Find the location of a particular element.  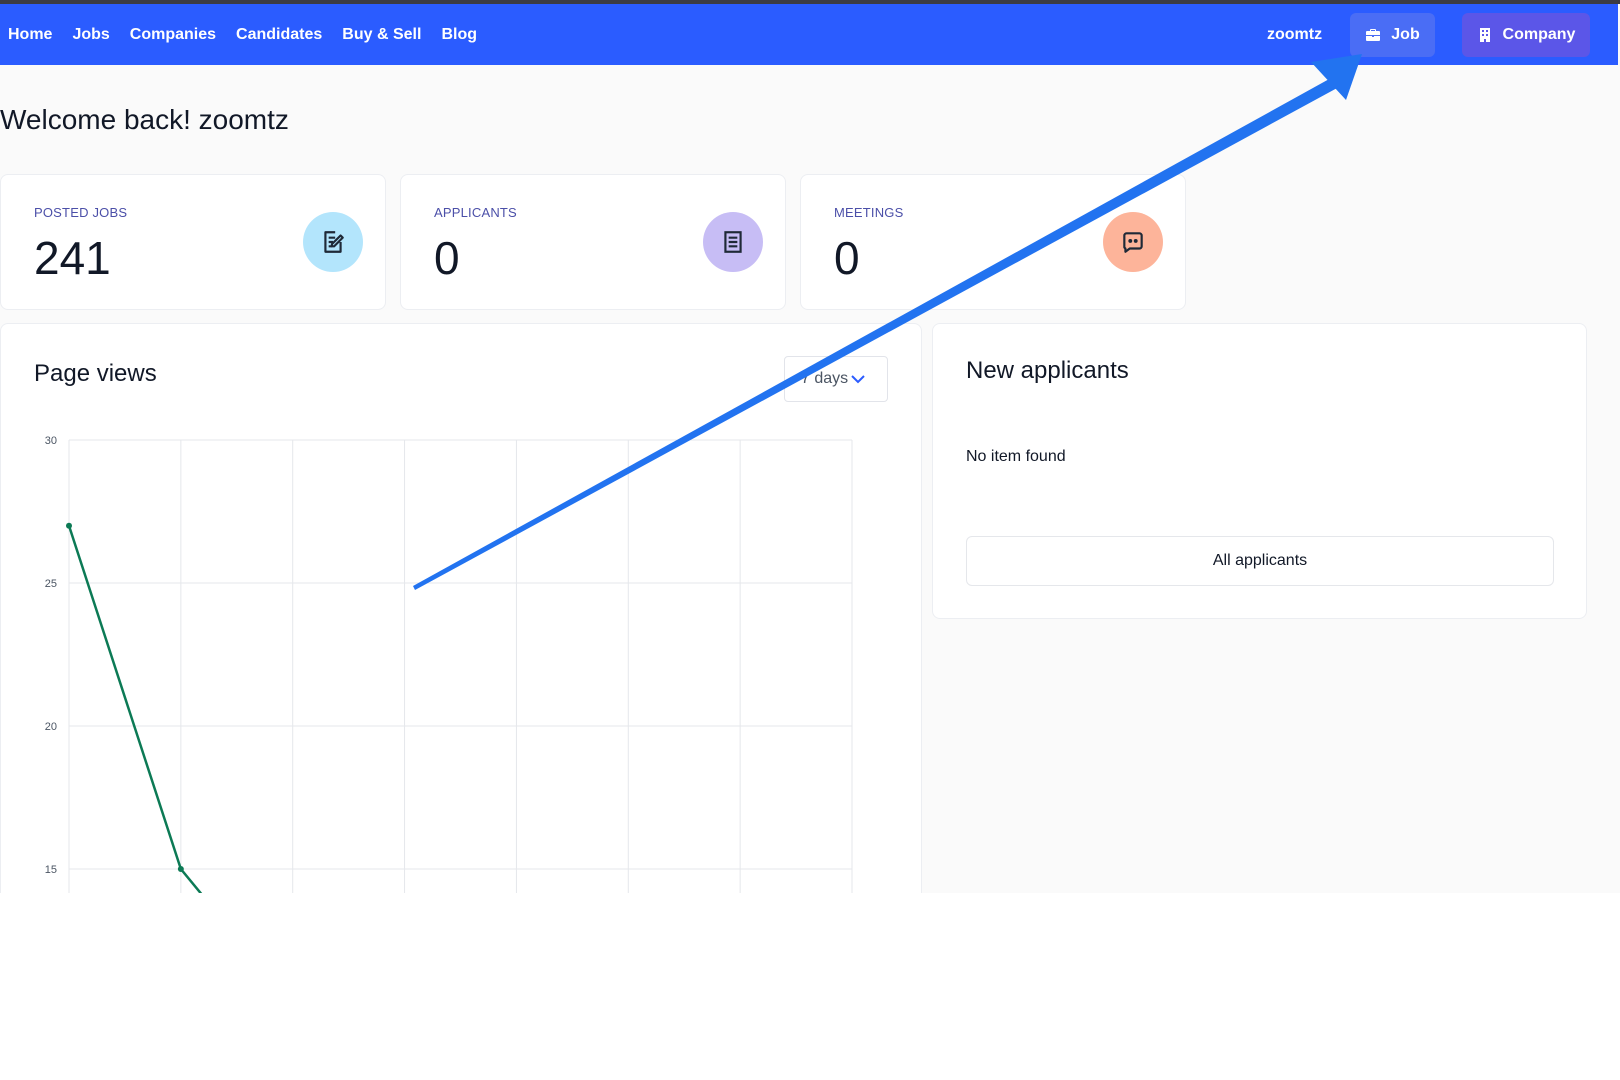

edit-document-icon is located at coordinates (333, 242).